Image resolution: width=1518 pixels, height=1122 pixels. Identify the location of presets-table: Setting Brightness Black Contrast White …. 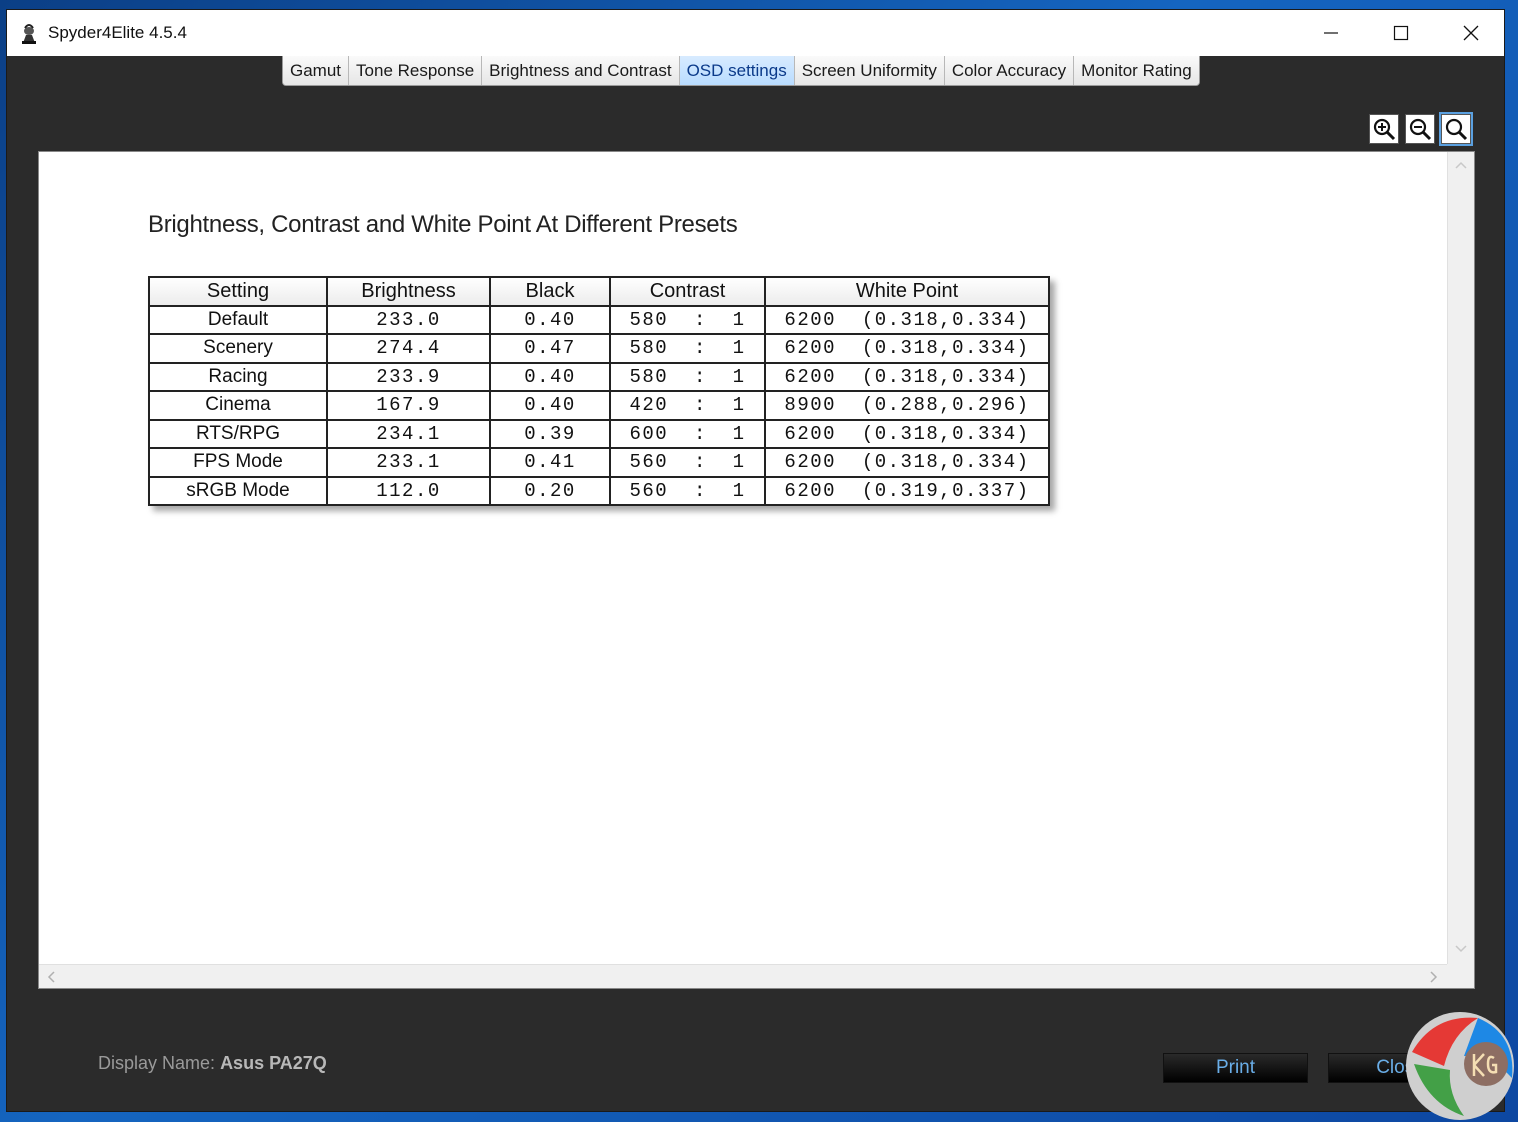
(599, 391).